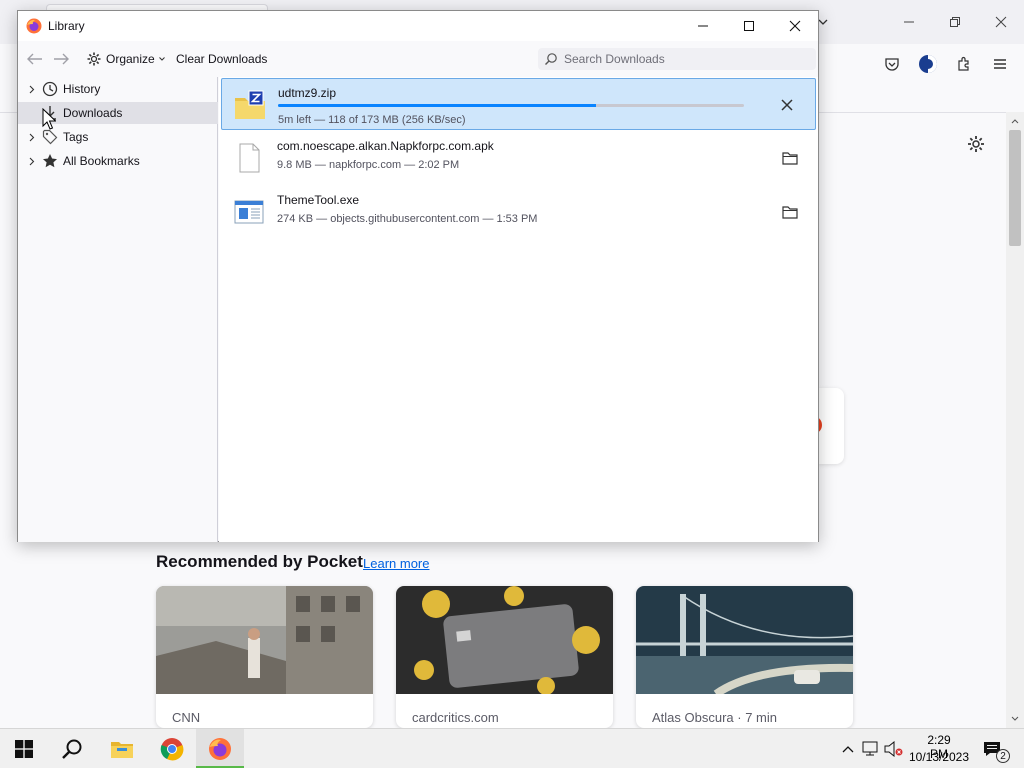  What do you see at coordinates (787, 105) in the screenshot?
I see `cancel-icon` at bounding box center [787, 105].